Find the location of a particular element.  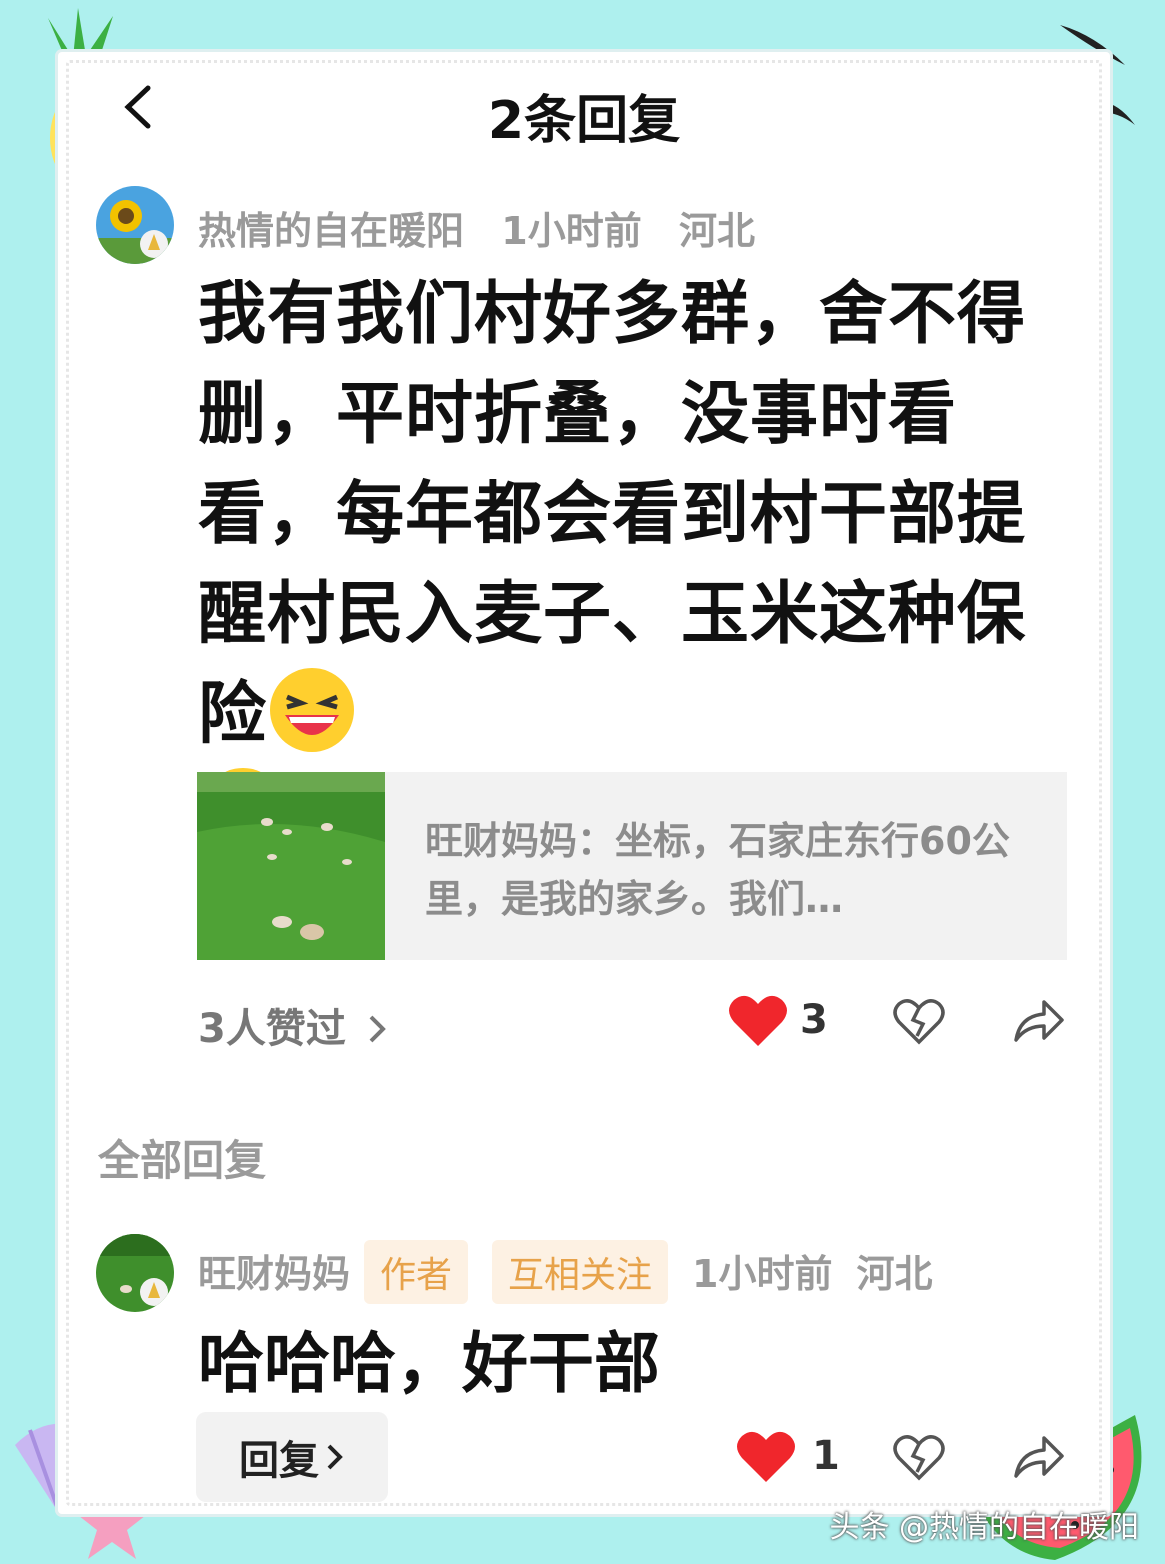

like-button: 3 is located at coordinates (778, 1020).